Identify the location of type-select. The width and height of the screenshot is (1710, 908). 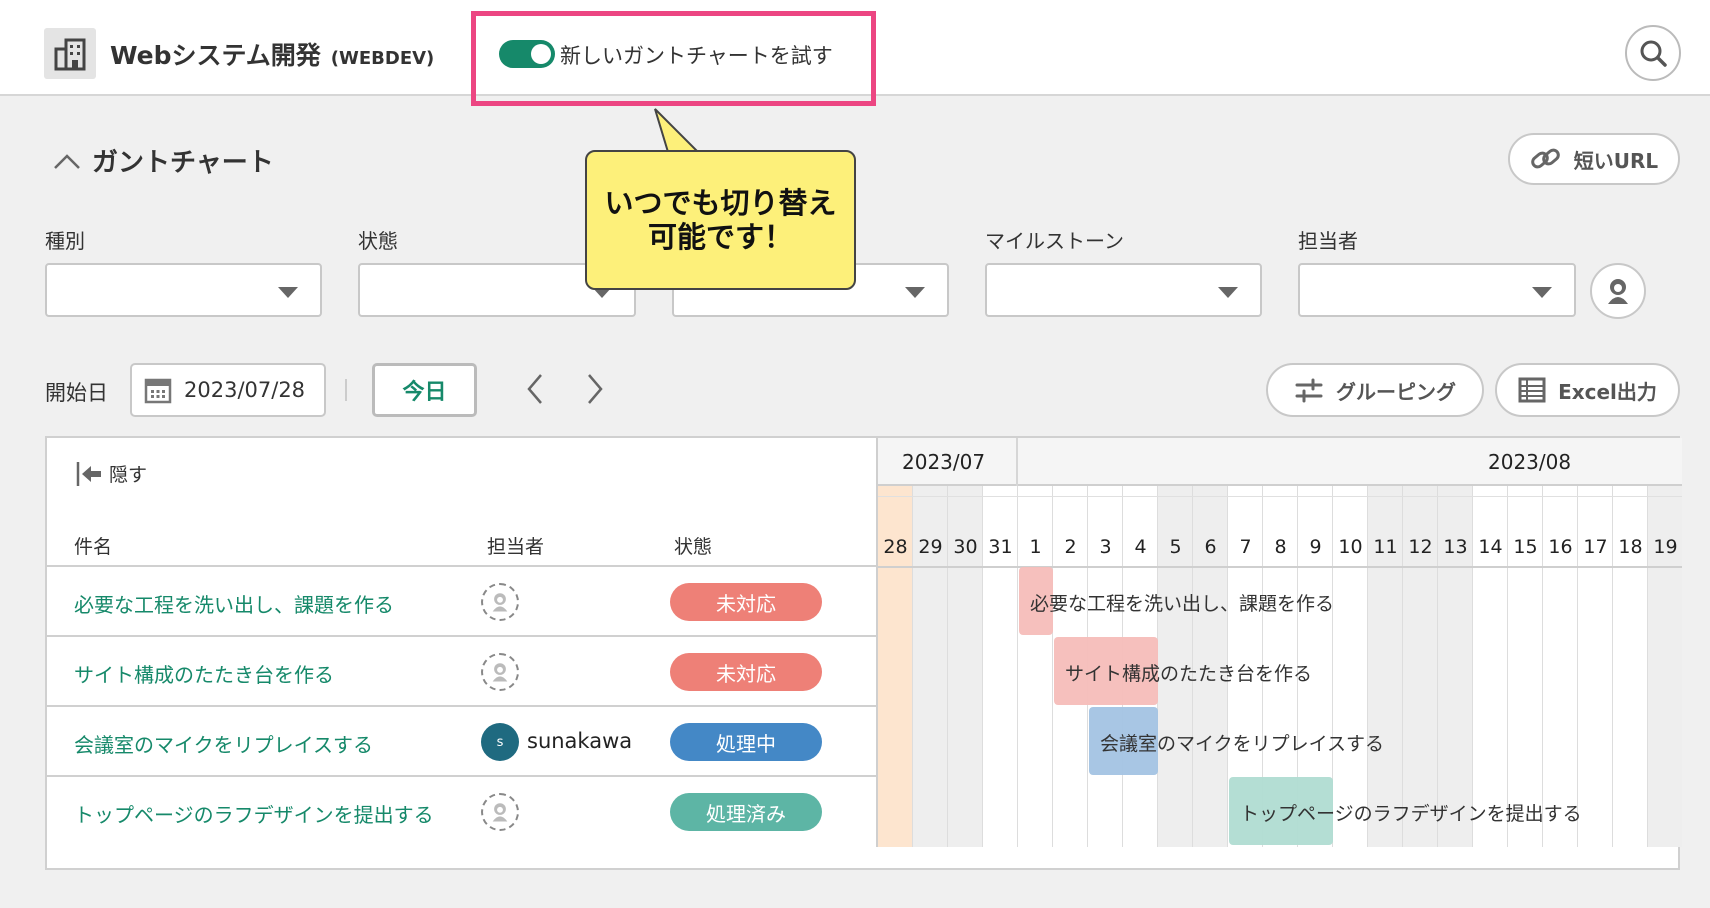
(183, 290).